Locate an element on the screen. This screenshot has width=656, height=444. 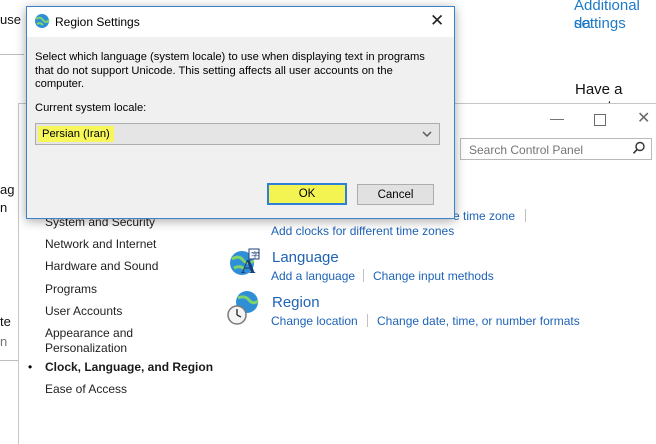
language-heading: Language is located at coordinates (305, 257).